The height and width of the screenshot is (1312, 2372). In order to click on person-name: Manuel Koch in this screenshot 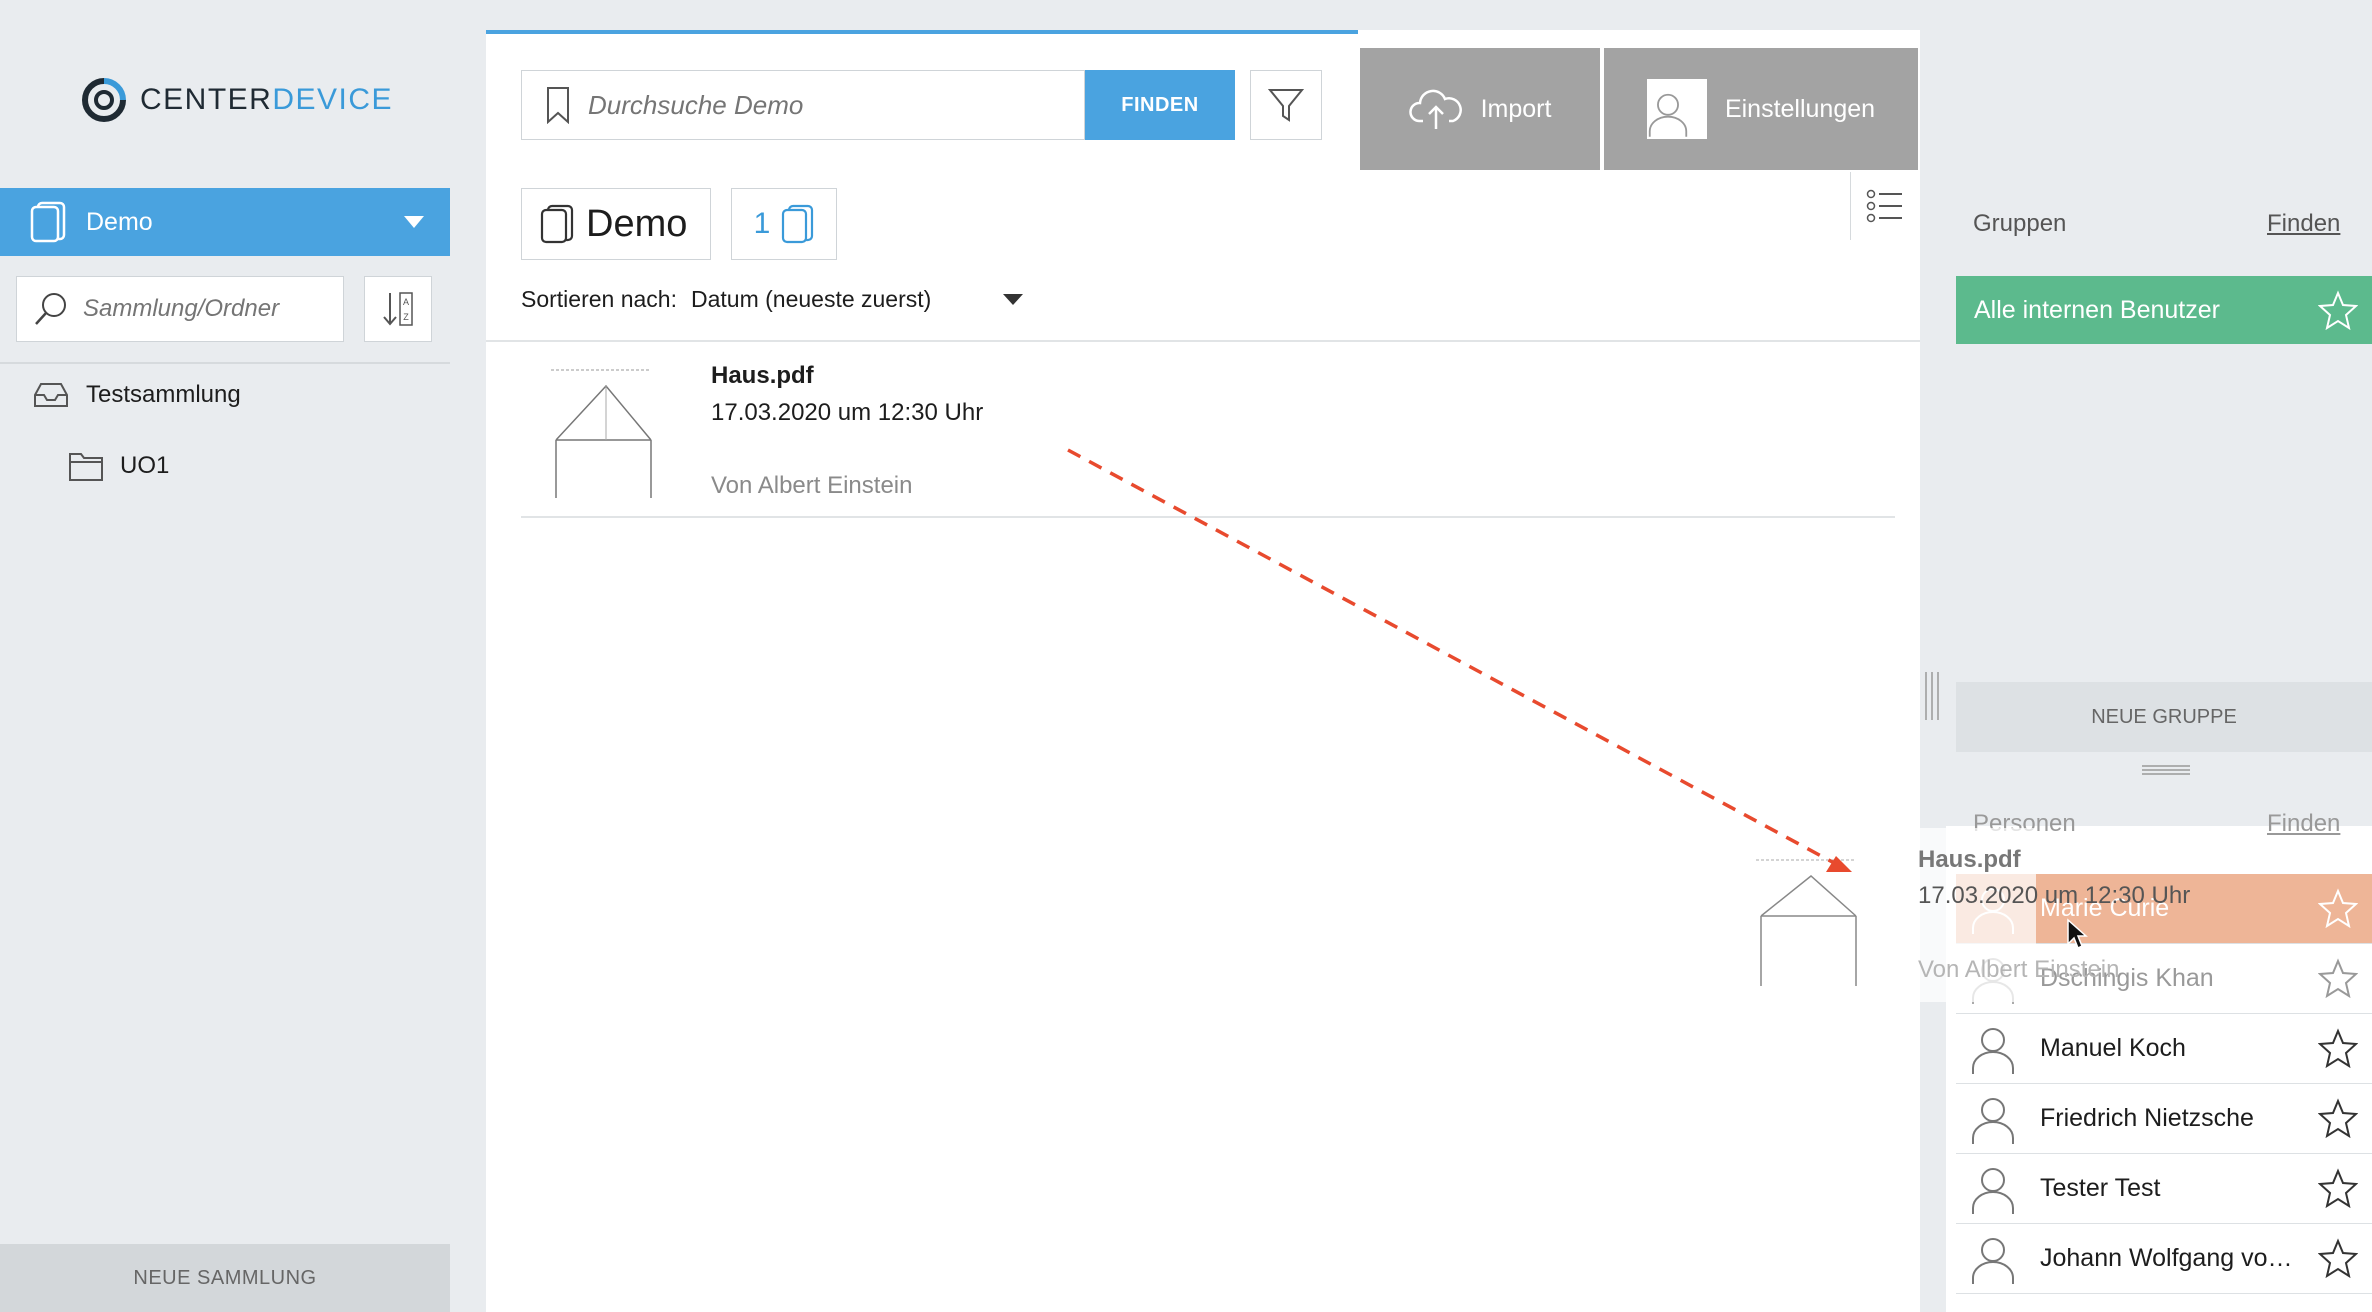, I will do `click(2113, 1048)`.